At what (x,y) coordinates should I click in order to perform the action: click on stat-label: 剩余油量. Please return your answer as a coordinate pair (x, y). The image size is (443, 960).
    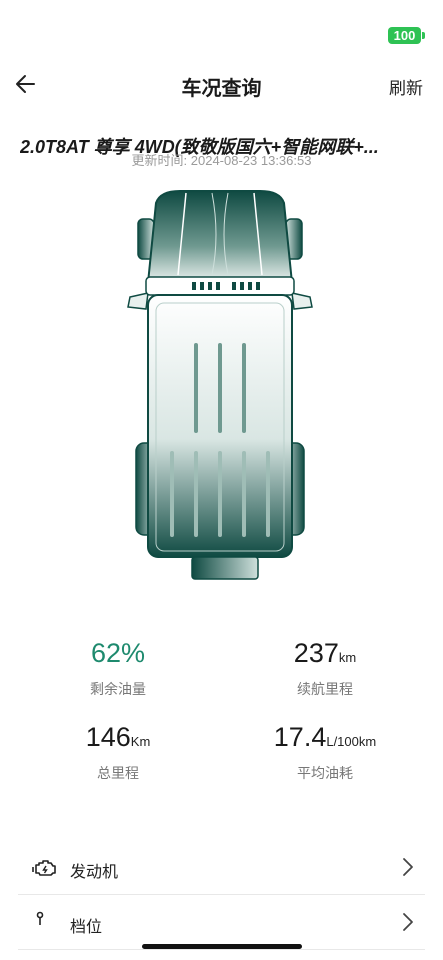
    Looking at the image, I should click on (118, 689).